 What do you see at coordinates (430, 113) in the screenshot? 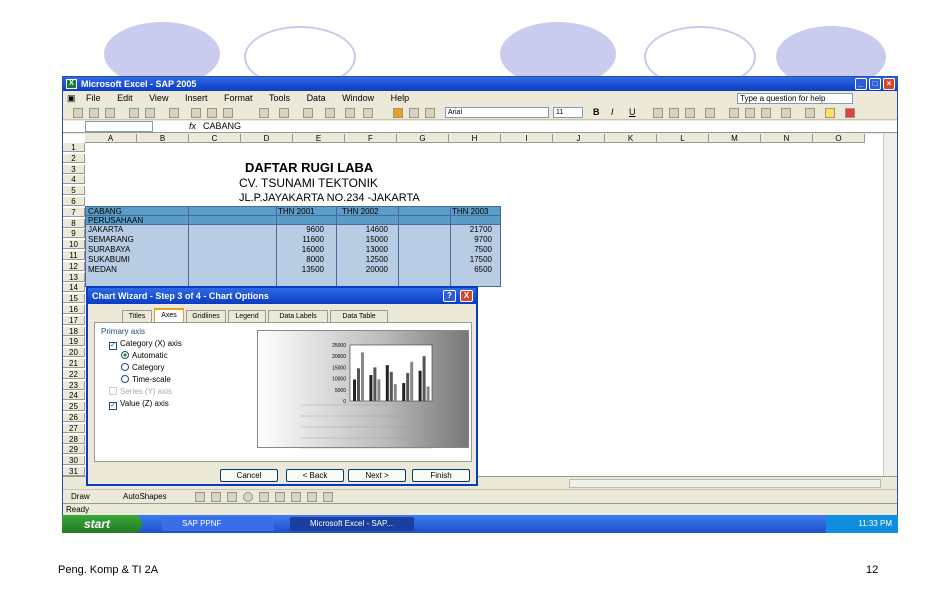
I see `help-icon` at bounding box center [430, 113].